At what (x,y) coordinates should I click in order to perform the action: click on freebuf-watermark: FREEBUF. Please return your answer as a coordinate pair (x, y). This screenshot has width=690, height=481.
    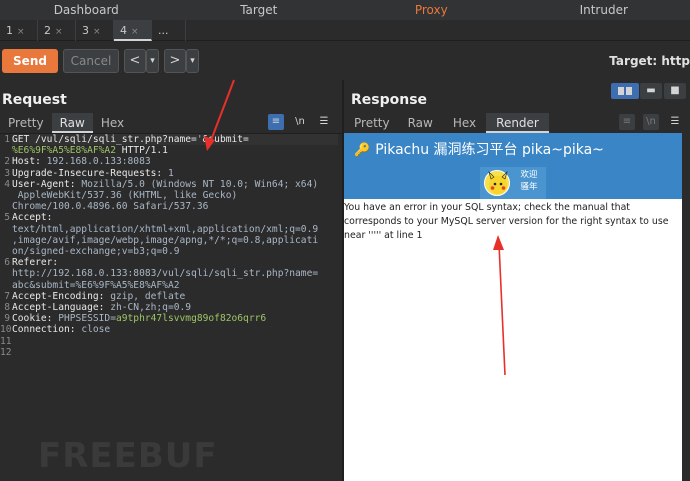
    Looking at the image, I should click on (128, 456).